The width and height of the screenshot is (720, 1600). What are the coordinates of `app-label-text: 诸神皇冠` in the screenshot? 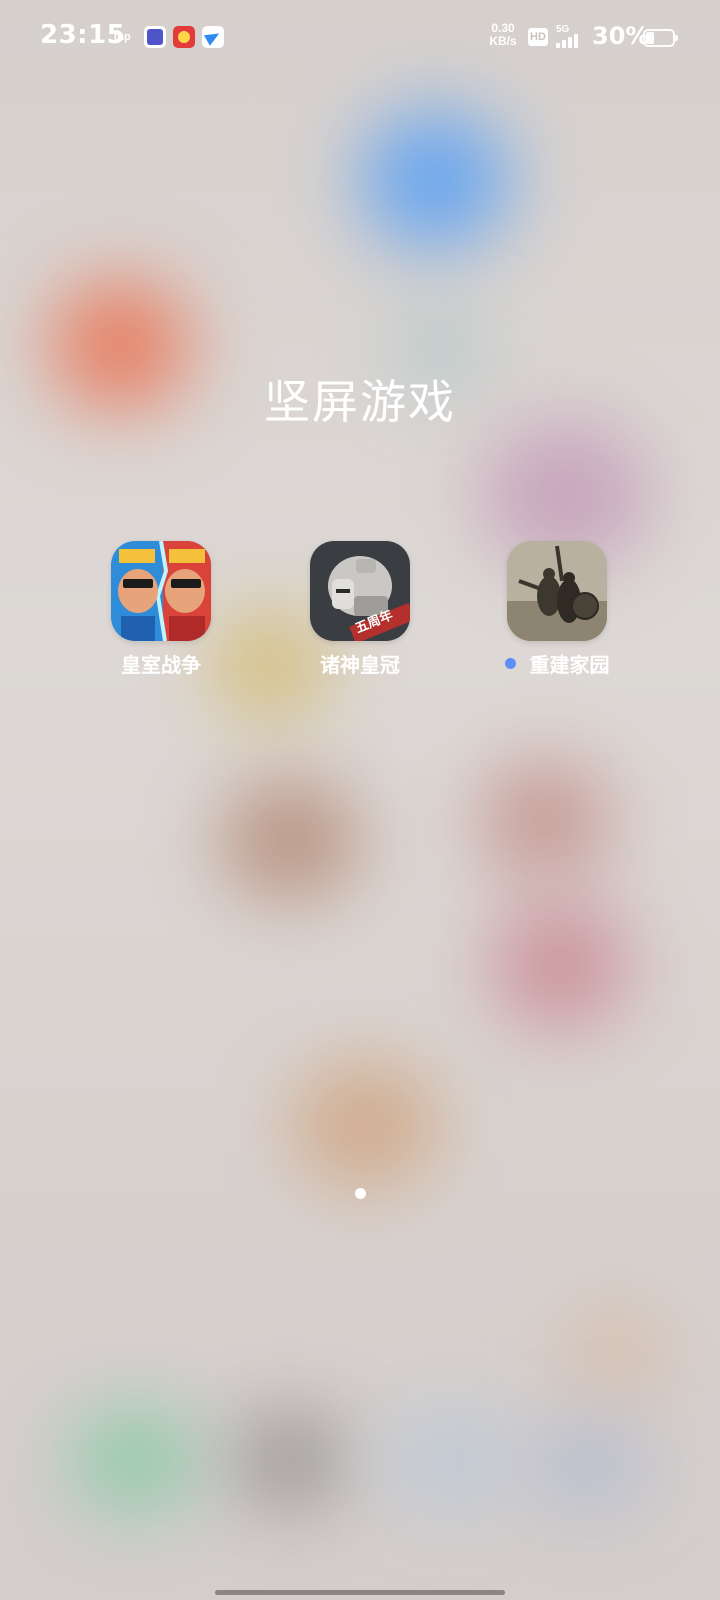 It's located at (360, 665).